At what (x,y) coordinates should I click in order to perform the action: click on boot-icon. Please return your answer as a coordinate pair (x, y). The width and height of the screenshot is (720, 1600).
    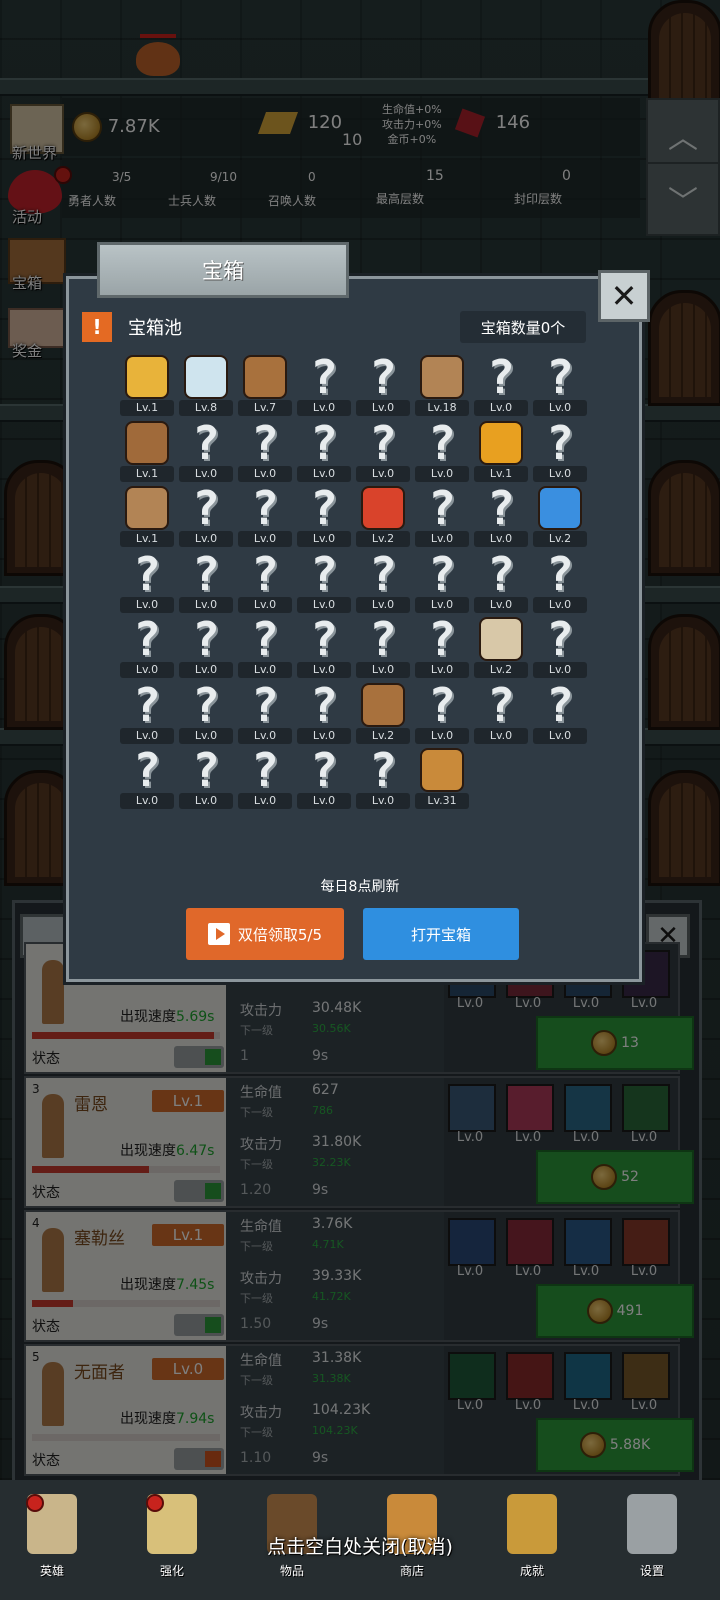
    Looking at the image, I should click on (147, 443).